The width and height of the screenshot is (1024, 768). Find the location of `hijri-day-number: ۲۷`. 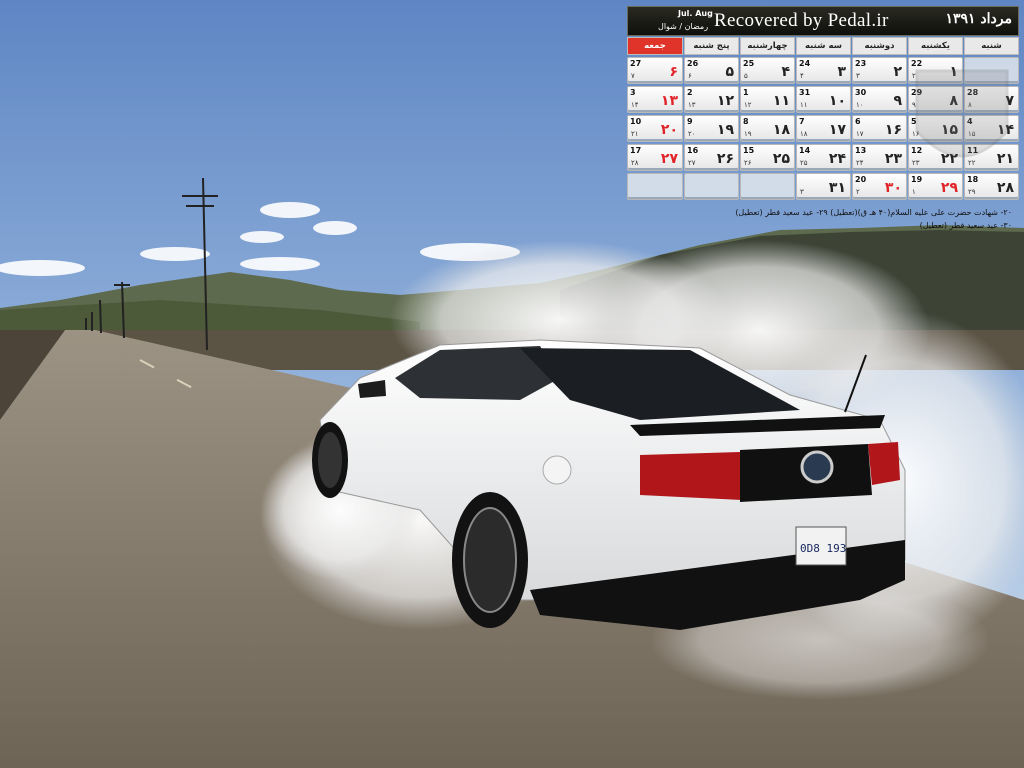

hijri-day-number: ۲۷ is located at coordinates (692, 163).